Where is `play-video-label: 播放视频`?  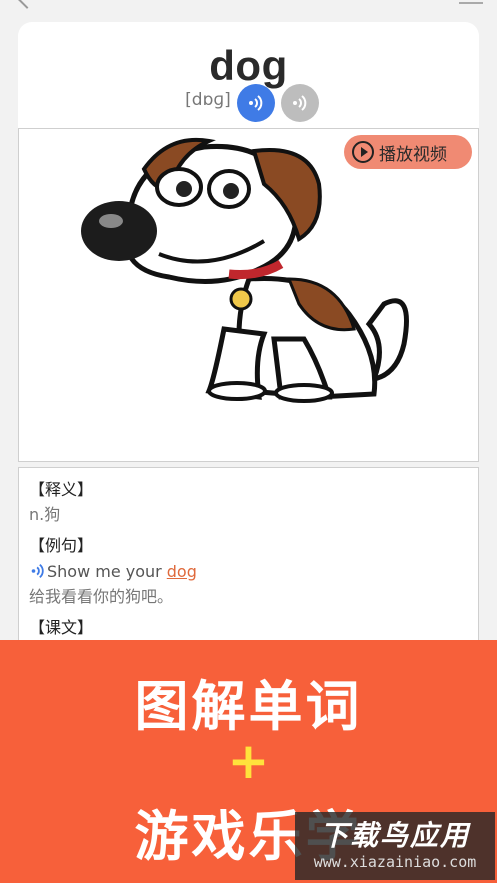
play-video-label: 播放视频 is located at coordinates (413, 154).